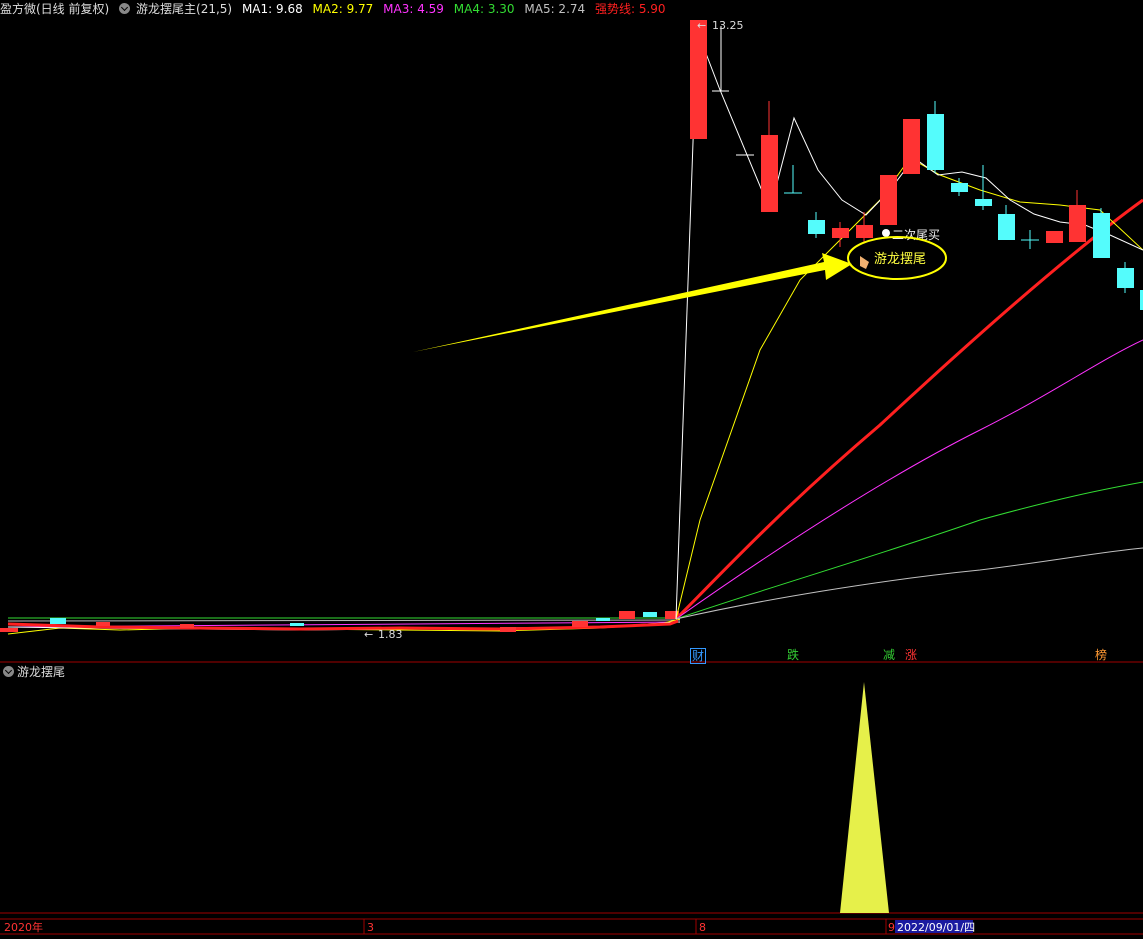 The image size is (1143, 939). Describe the element at coordinates (702, 927) in the screenshot. I see `timeline-month-8: 8` at that location.